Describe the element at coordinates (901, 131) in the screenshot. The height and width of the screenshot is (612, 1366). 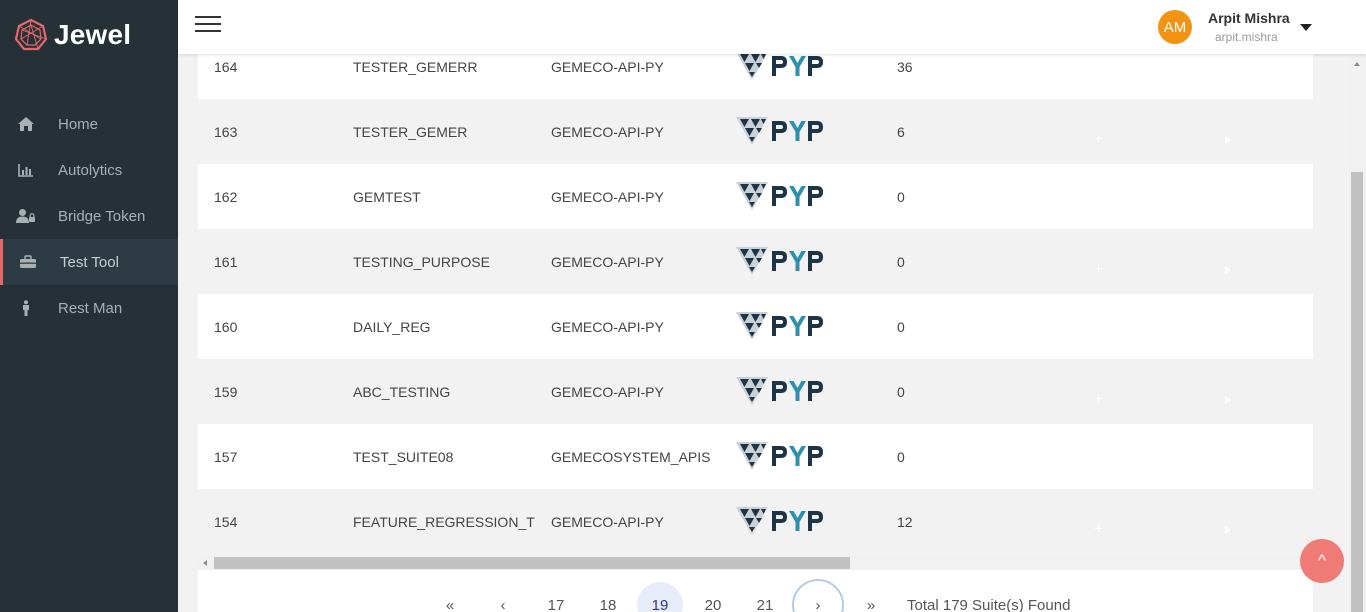
I see `case-count: 6` at that location.